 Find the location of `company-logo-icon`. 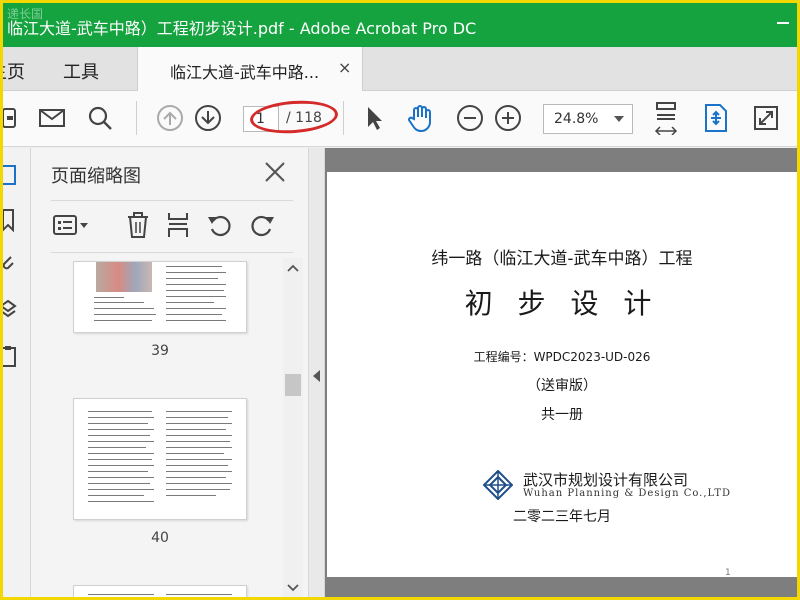

company-logo-icon is located at coordinates (498, 485).